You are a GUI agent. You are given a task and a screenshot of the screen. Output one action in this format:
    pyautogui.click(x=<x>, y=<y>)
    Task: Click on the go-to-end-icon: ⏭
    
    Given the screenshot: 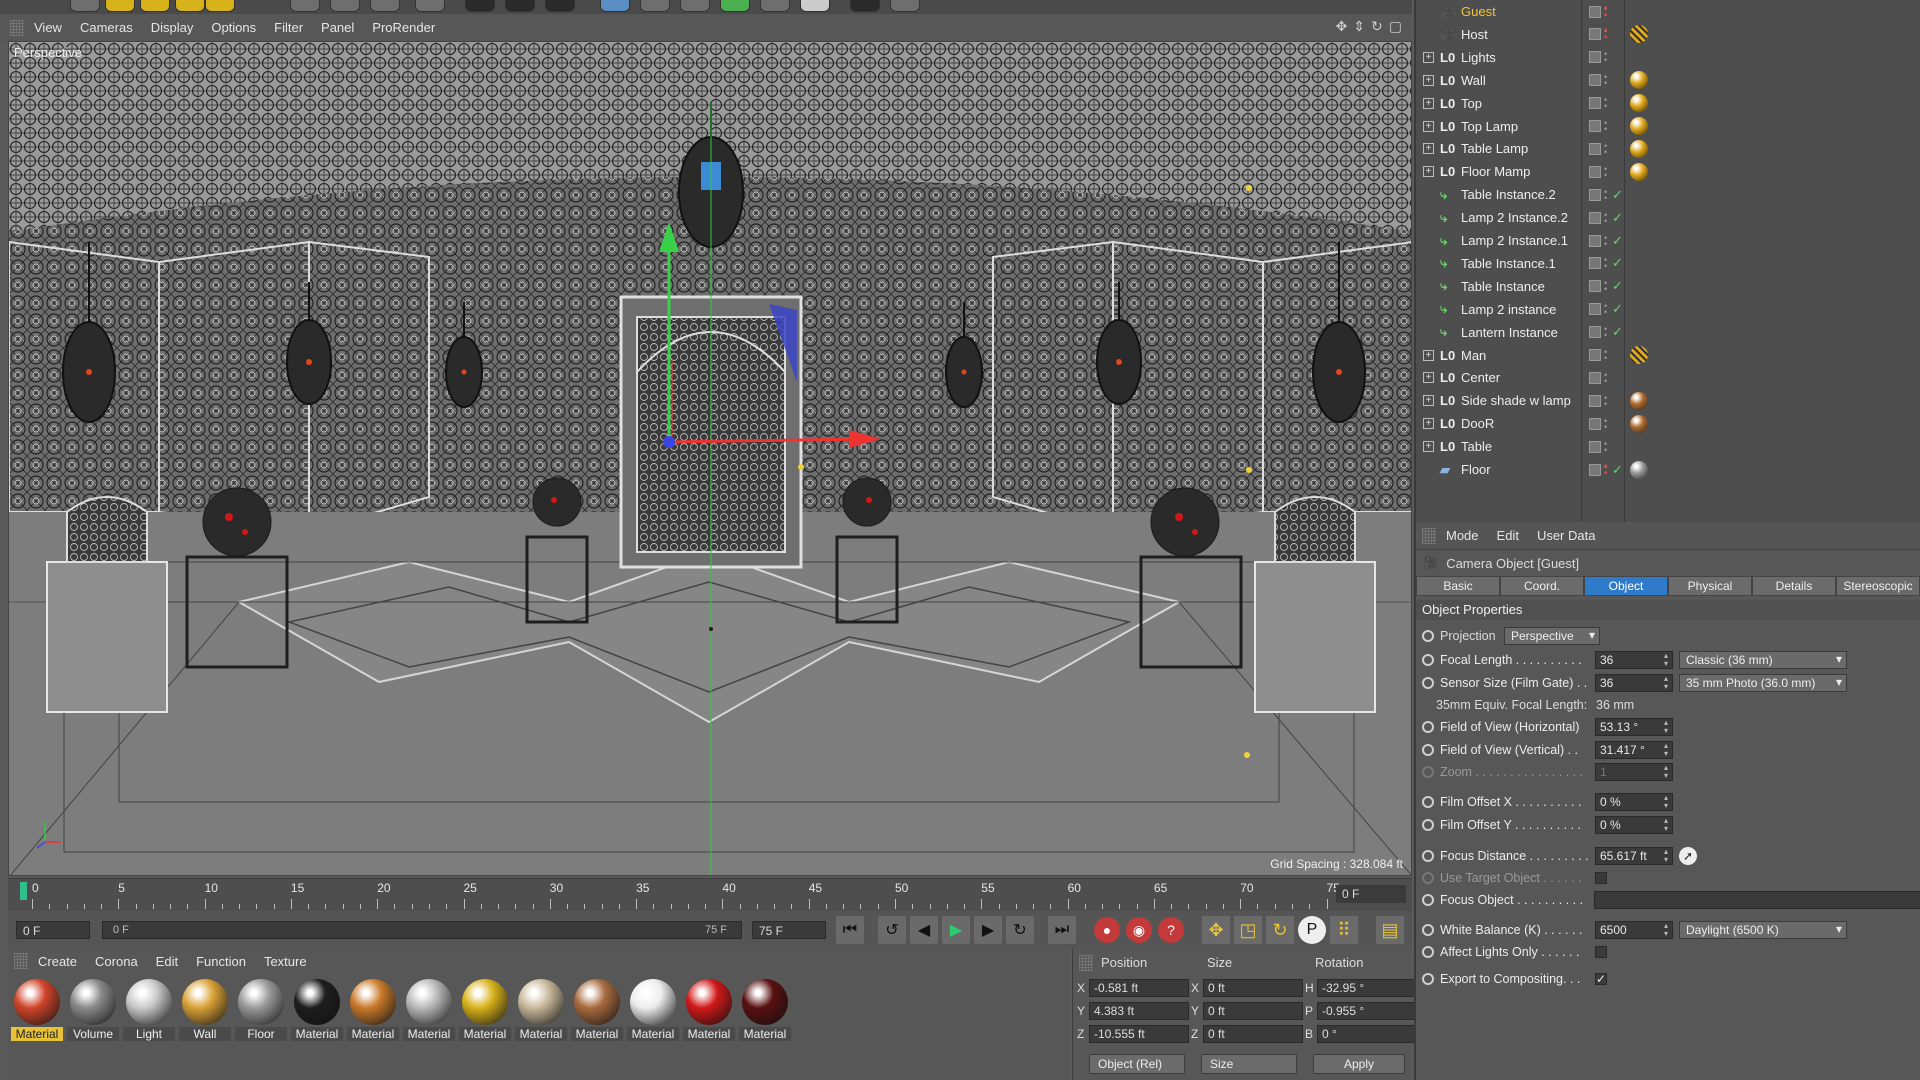 What is the action you would take?
    pyautogui.click(x=1062, y=930)
    